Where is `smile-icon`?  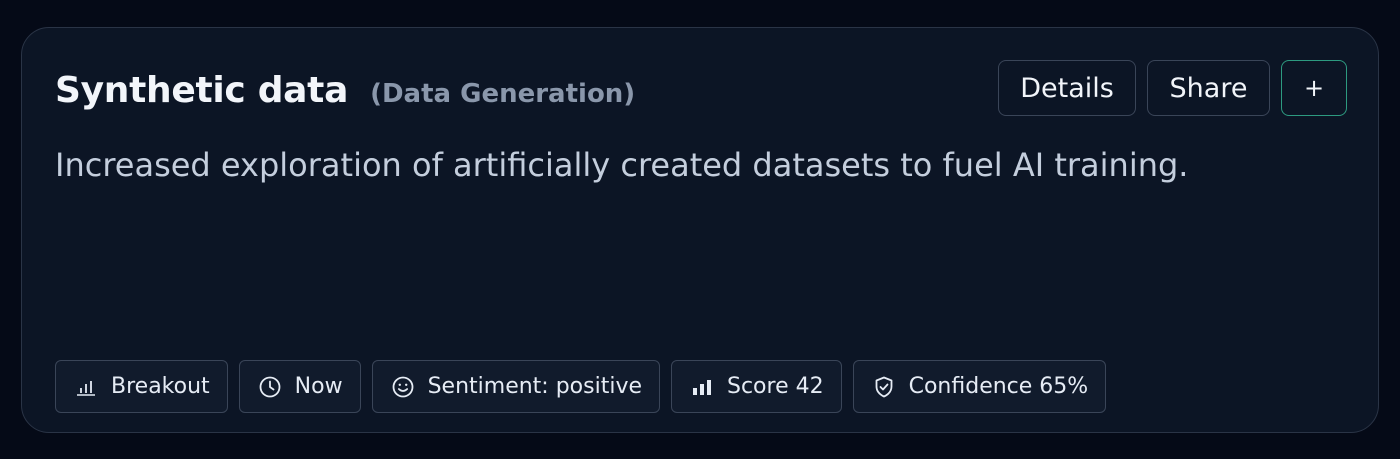 smile-icon is located at coordinates (403, 387).